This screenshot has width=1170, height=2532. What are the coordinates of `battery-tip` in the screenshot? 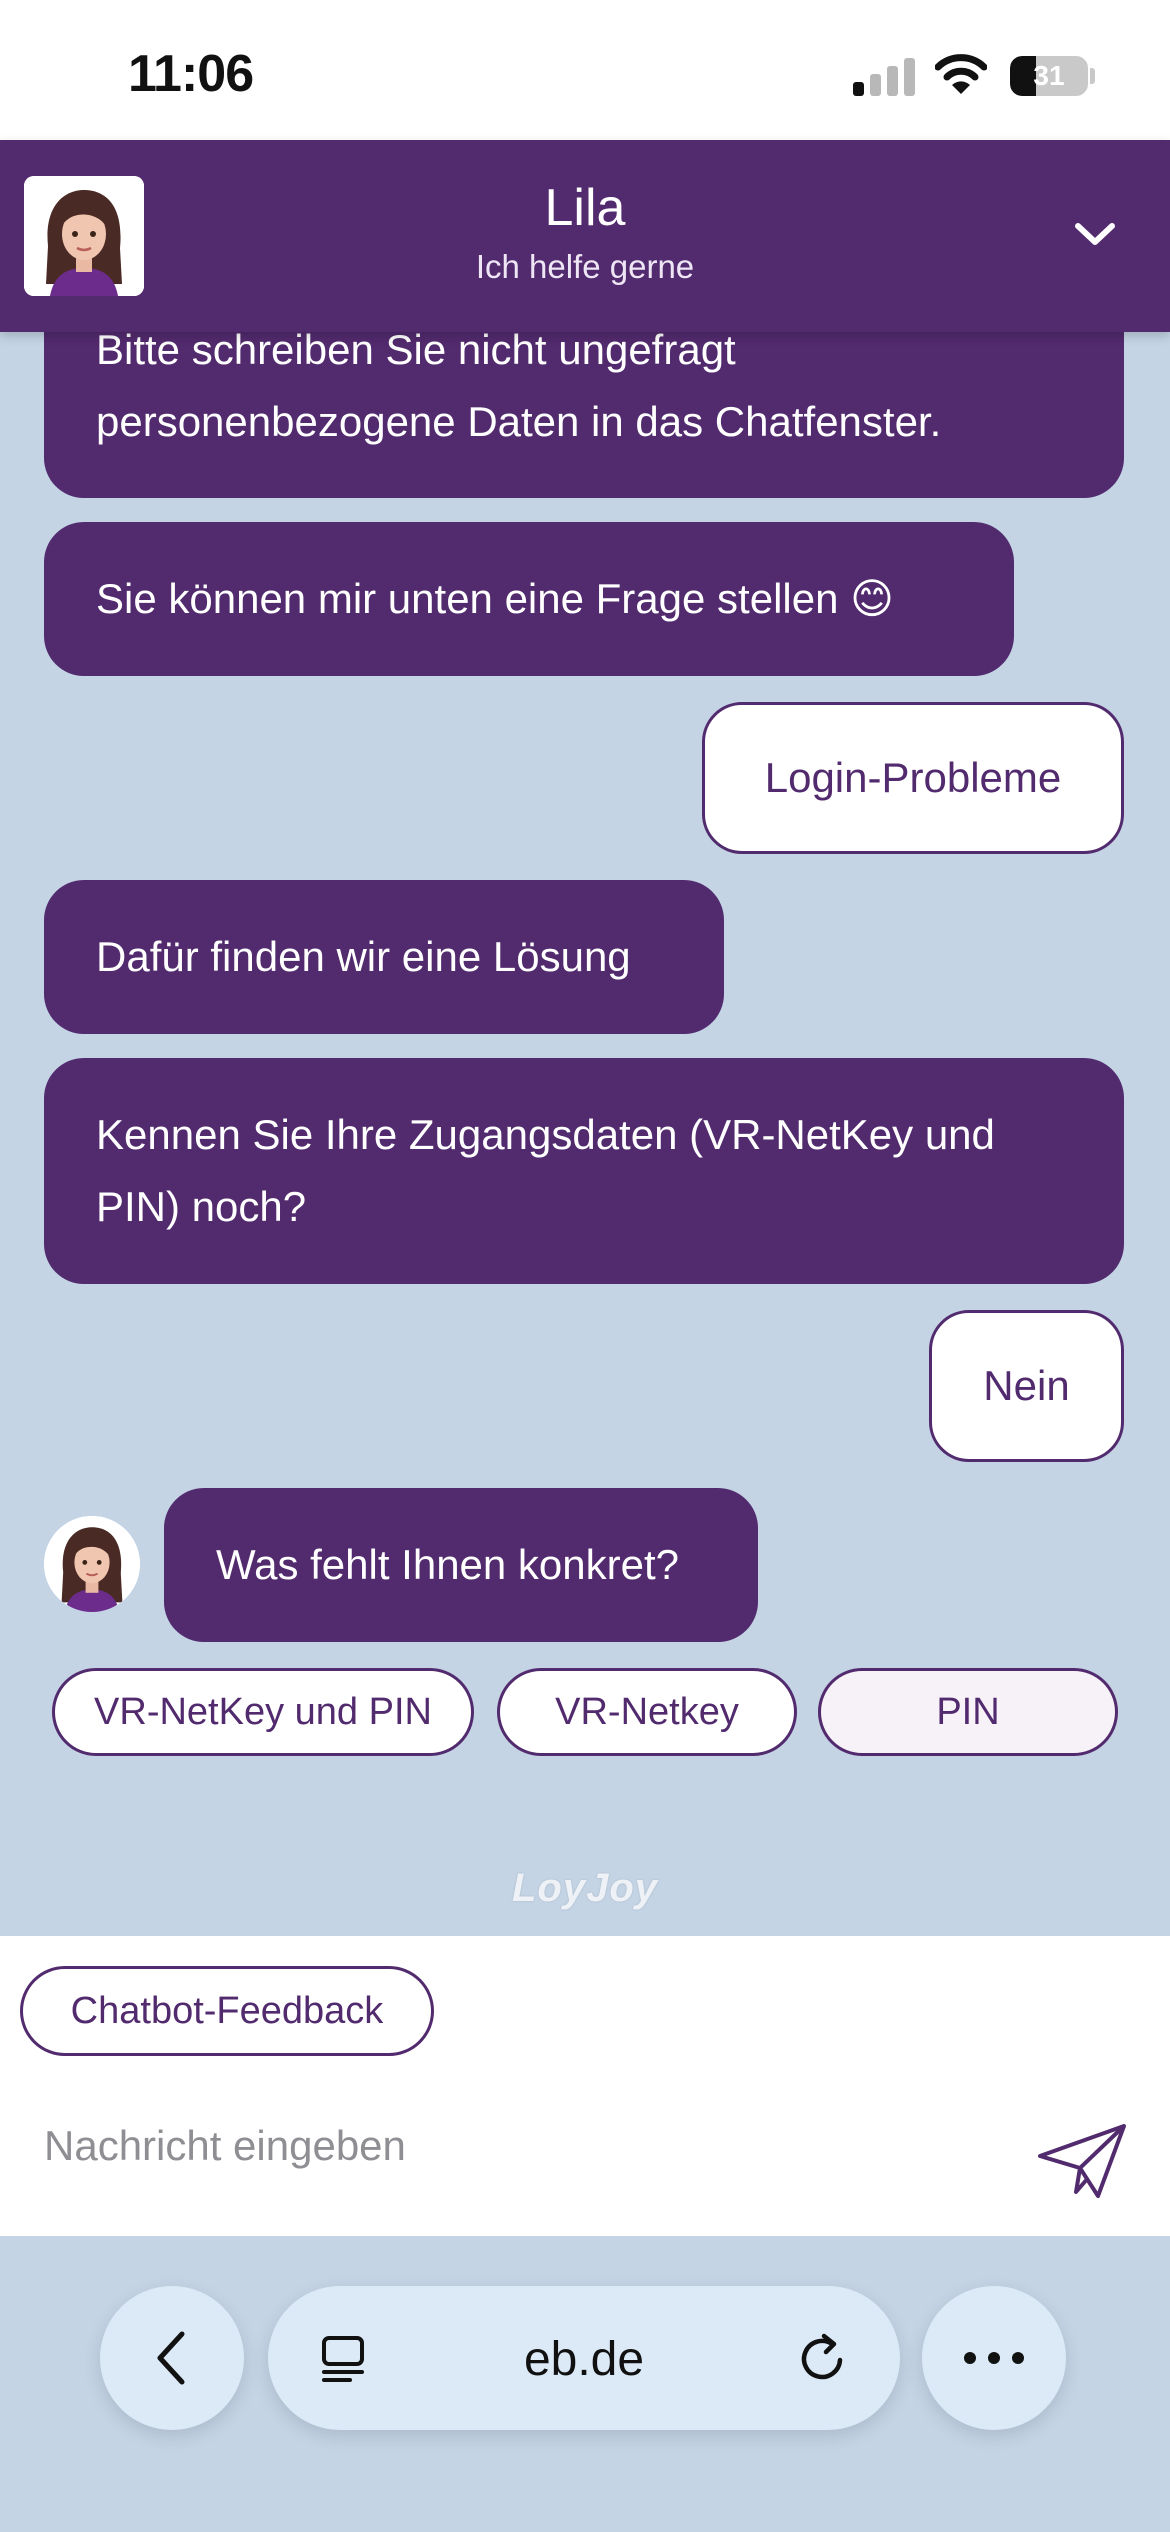 It's located at (1092, 76).